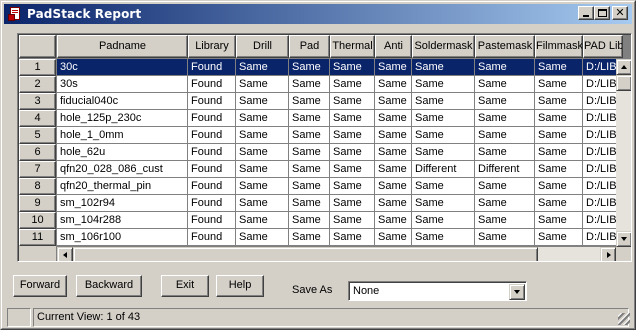 Image resolution: width=636 pixels, height=330 pixels. I want to click on vertical-scrollbar, so click(623, 153).